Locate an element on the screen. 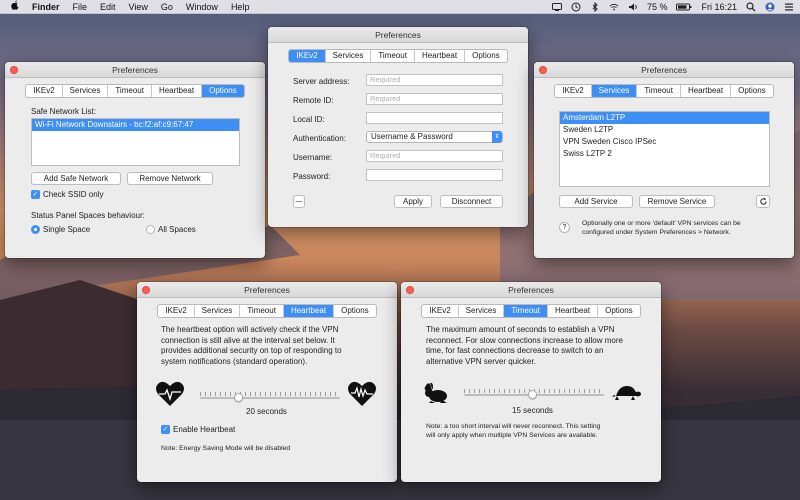 Image resolution: width=800 pixels, height=500 pixels. rabbit-icon is located at coordinates (435, 392).